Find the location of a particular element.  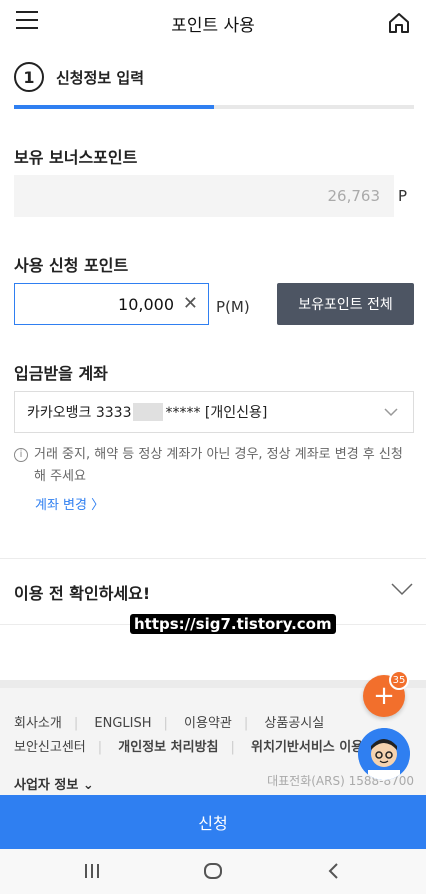

use-all-points-button: 보유포인트 전체 is located at coordinates (345, 304).